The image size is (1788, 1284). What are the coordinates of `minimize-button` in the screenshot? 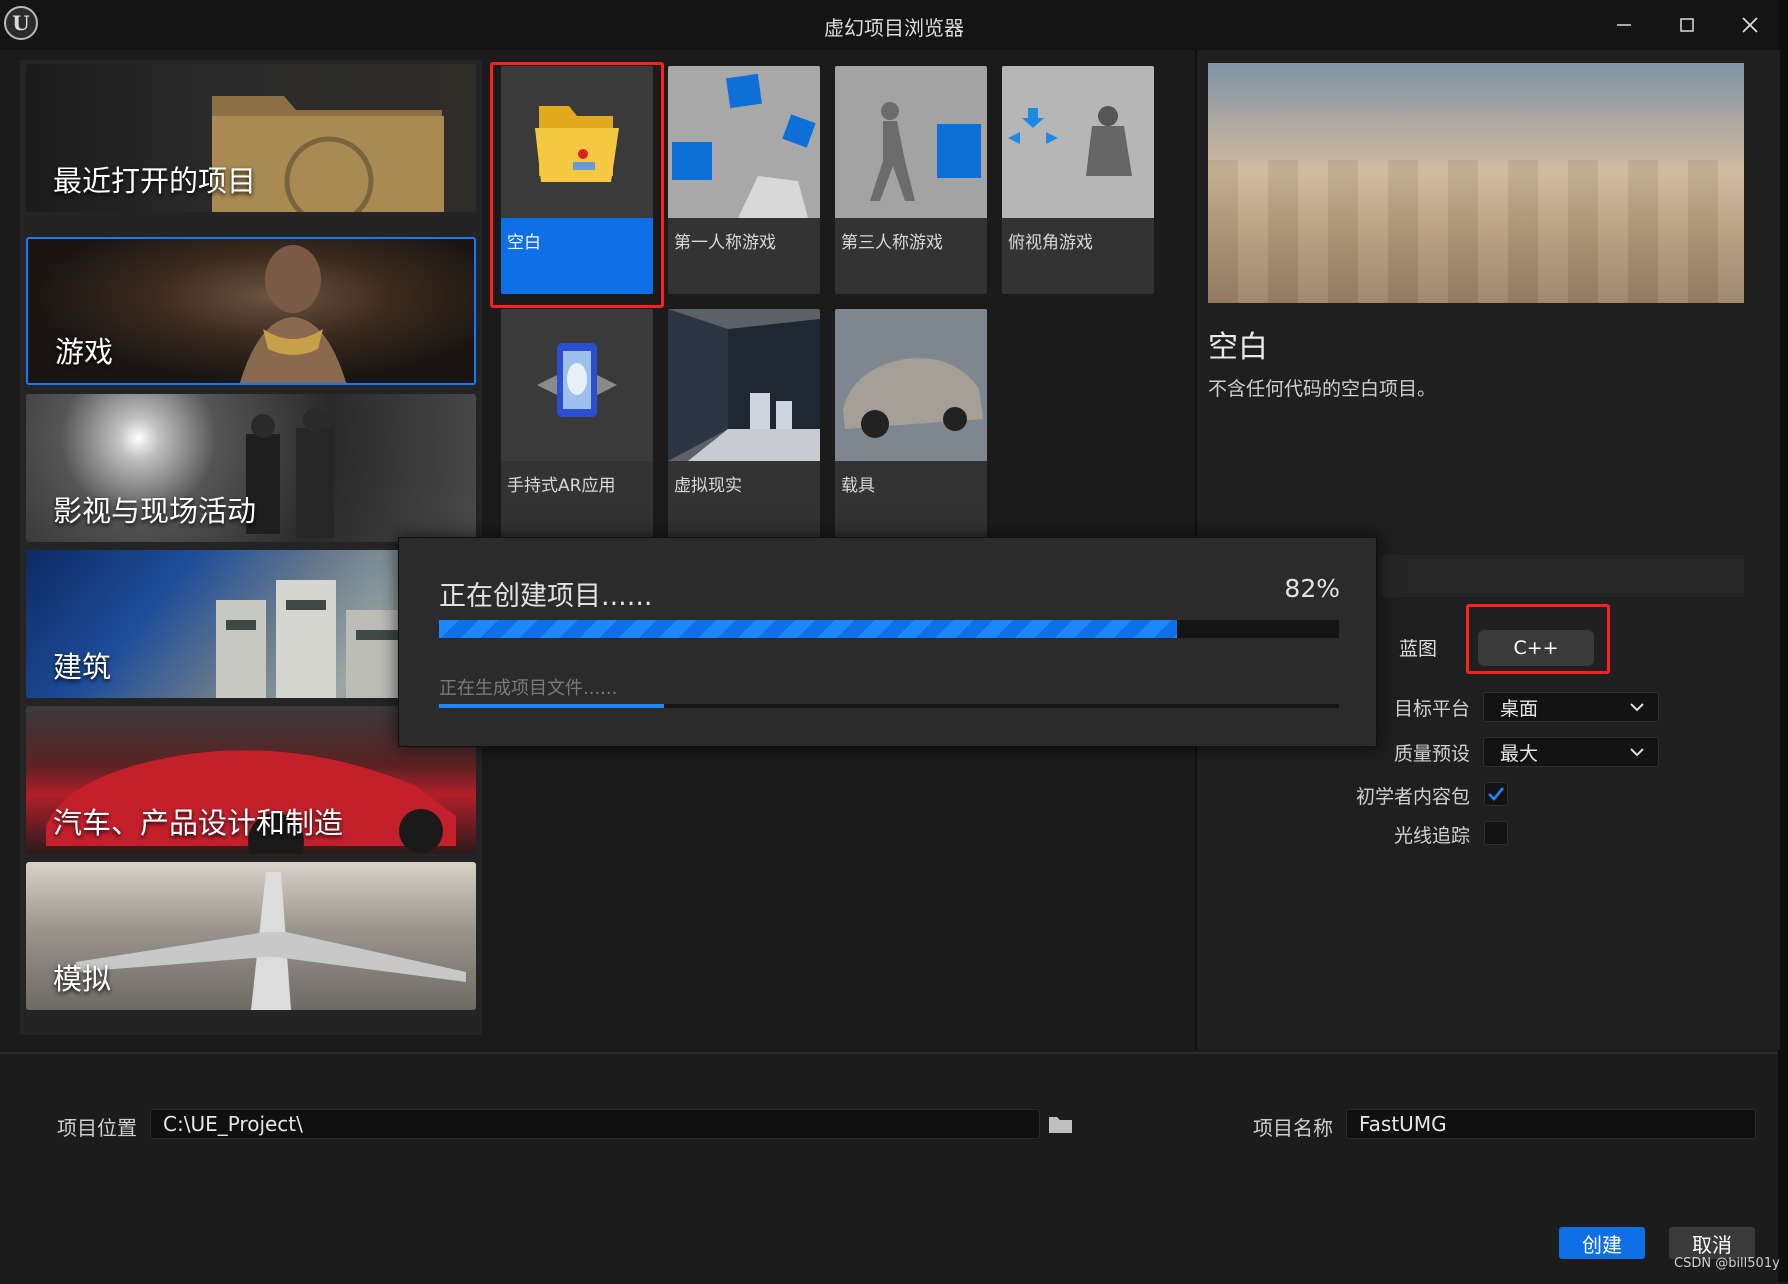 It's located at (1624, 25).